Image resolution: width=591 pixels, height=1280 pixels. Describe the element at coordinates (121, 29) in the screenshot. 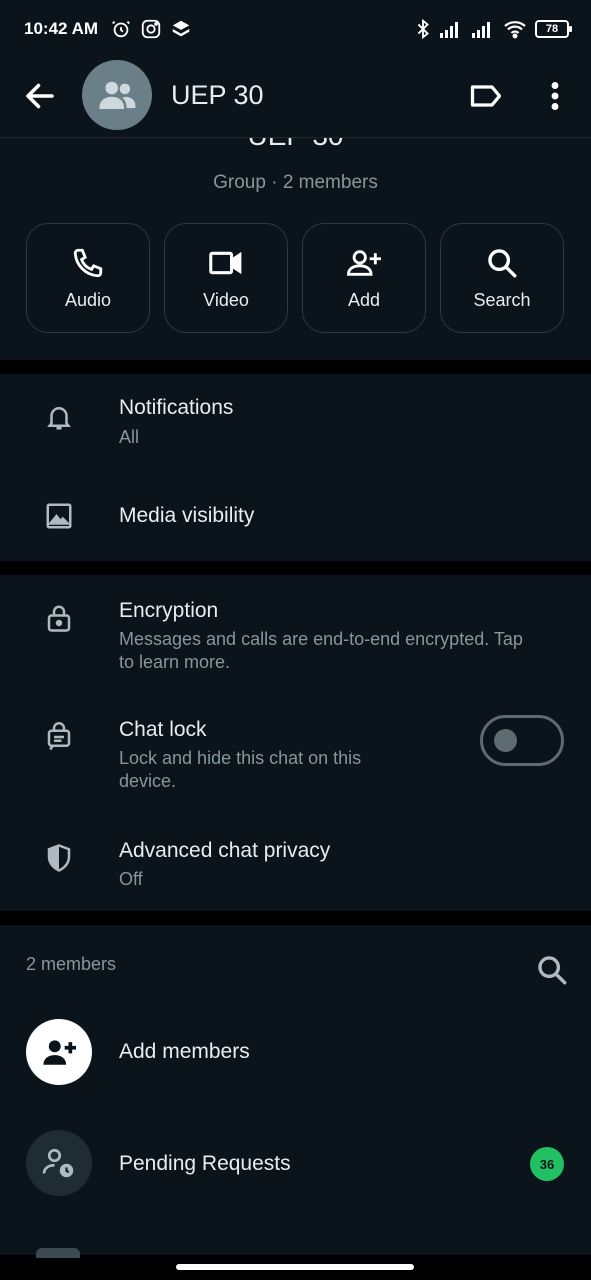

I see `alarm-icon` at that location.